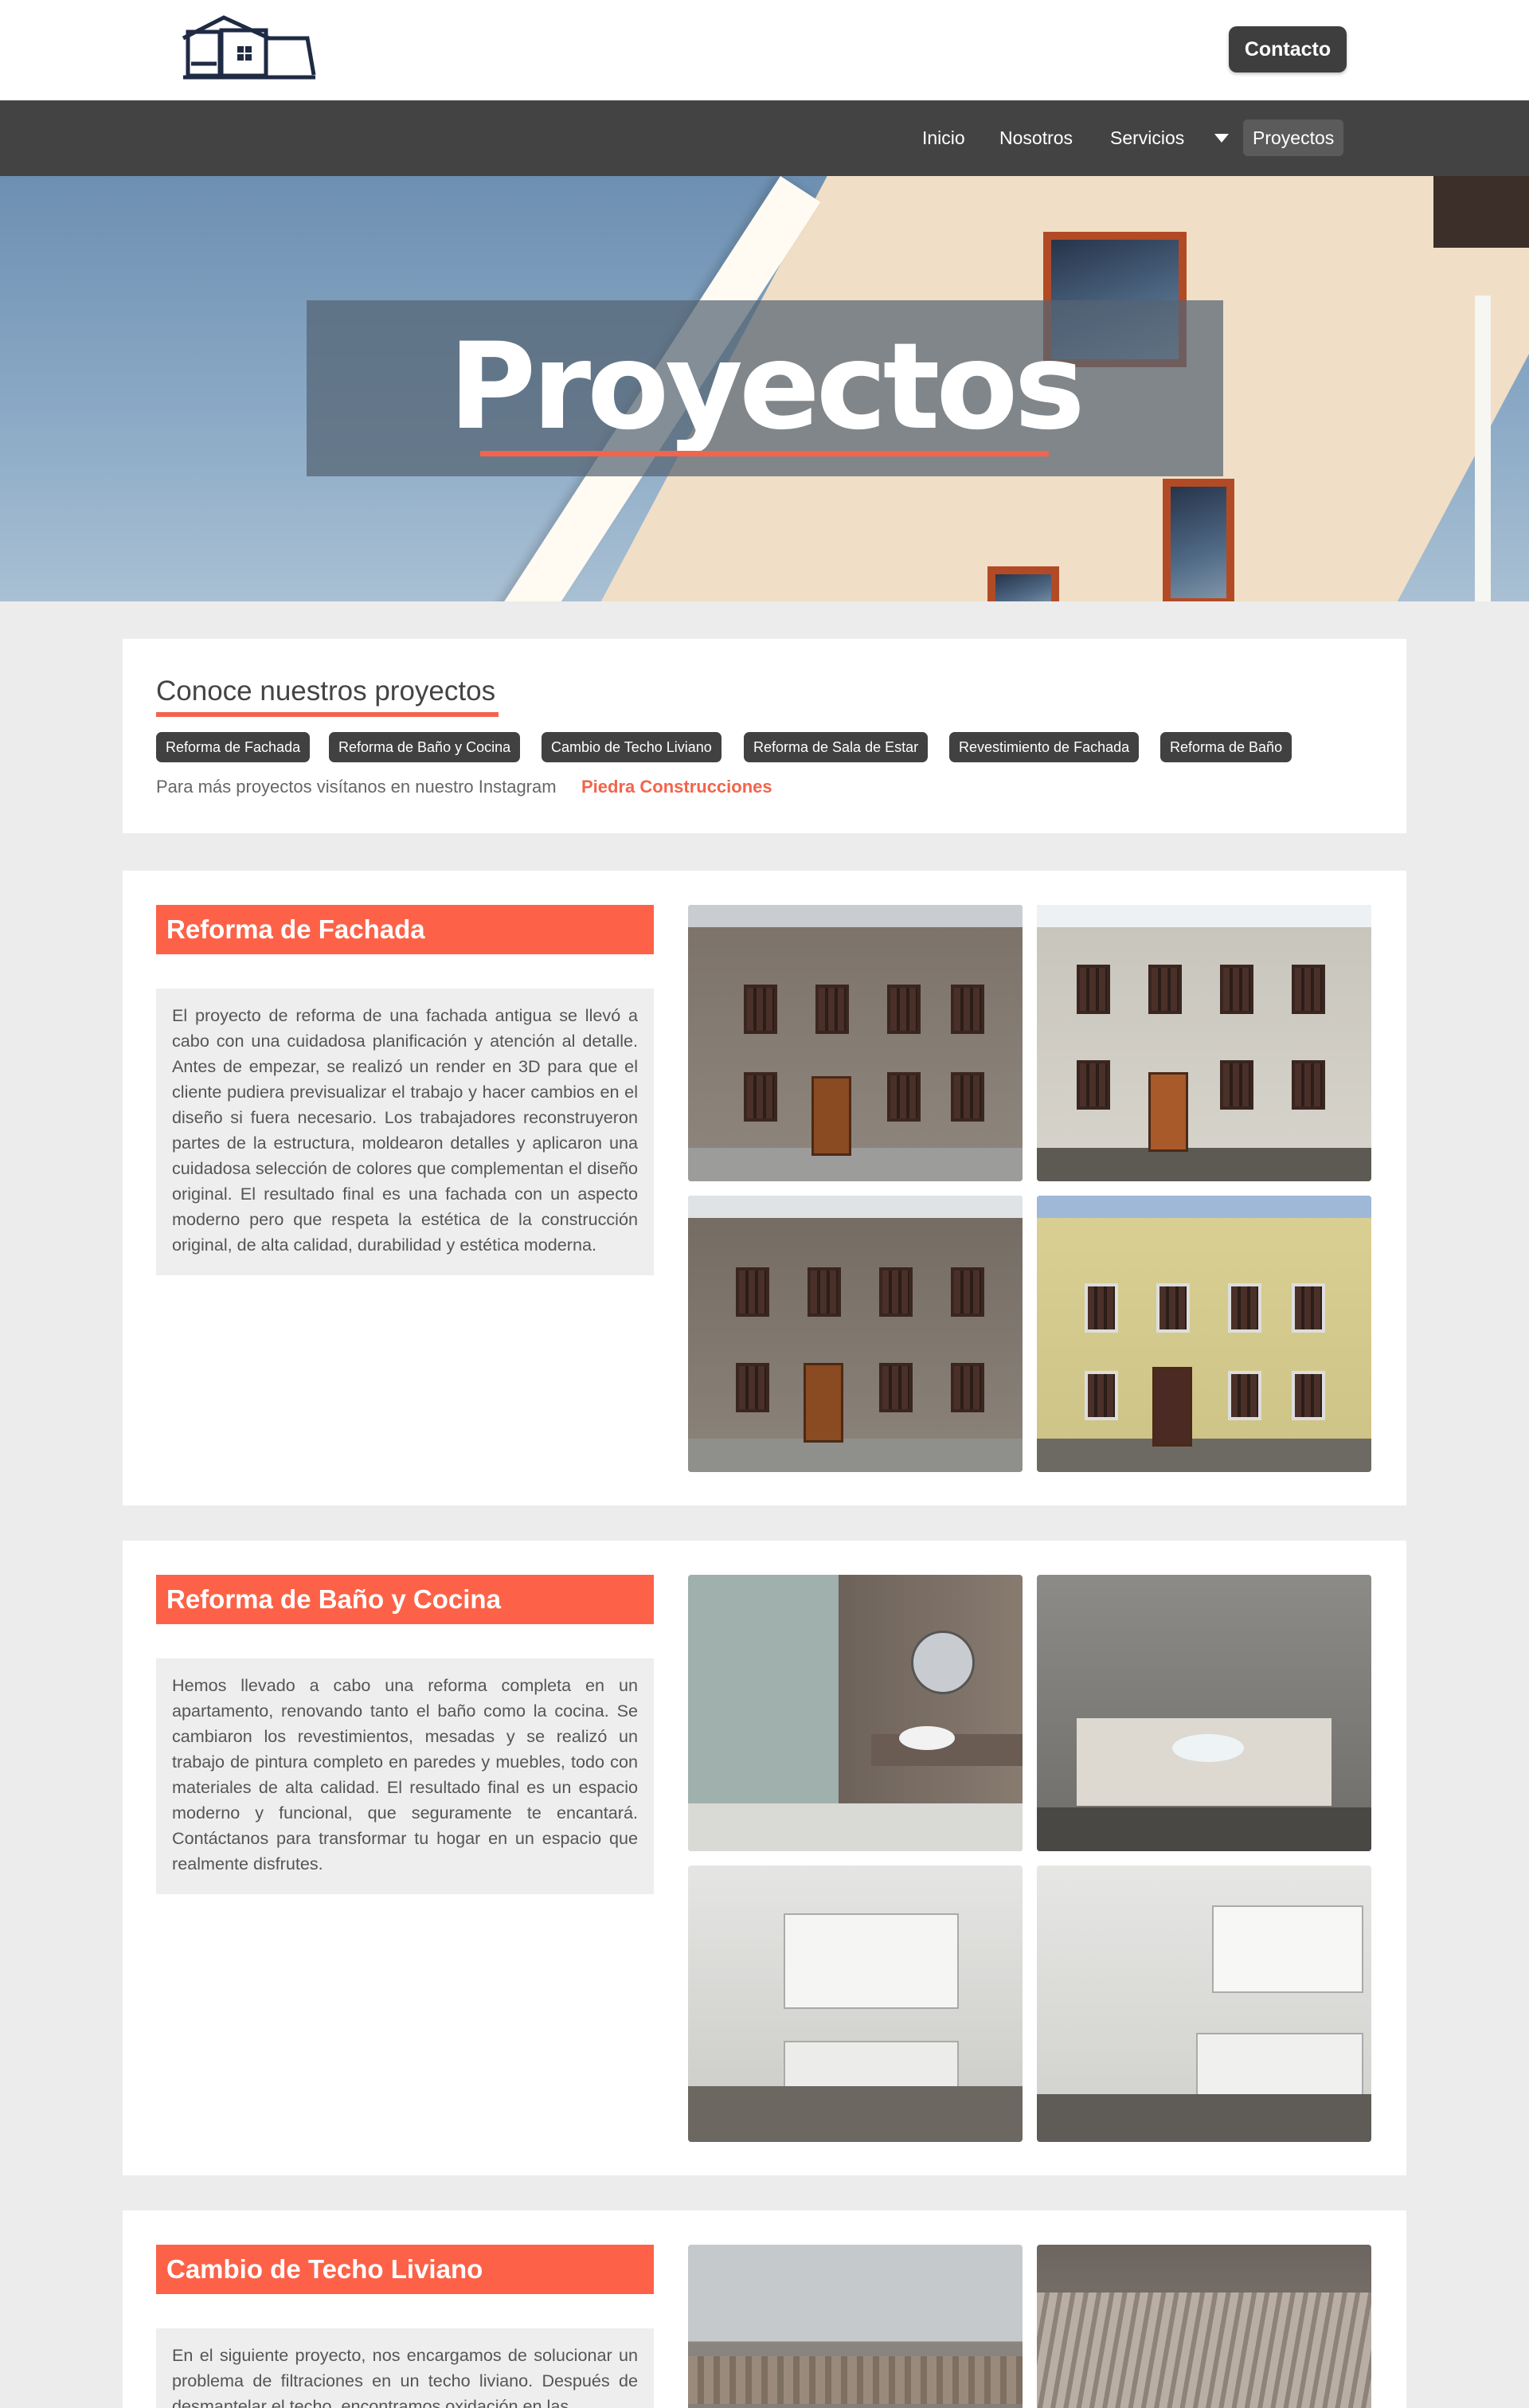 The height and width of the screenshot is (2408, 1529). I want to click on project-title: Reforma de Fachada, so click(405, 930).